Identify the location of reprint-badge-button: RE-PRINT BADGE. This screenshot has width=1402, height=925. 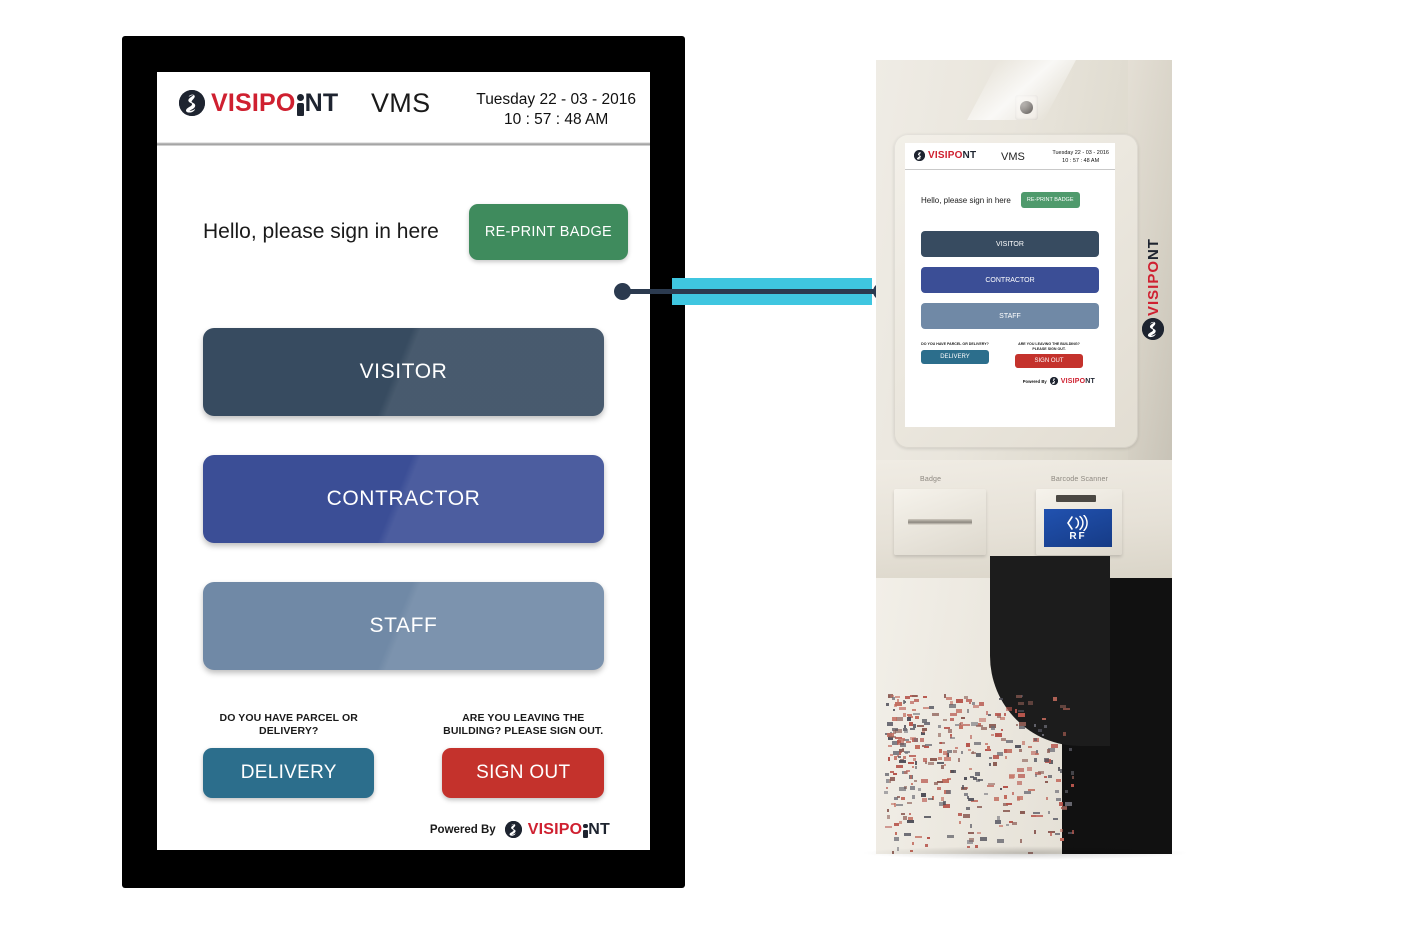
(548, 232).